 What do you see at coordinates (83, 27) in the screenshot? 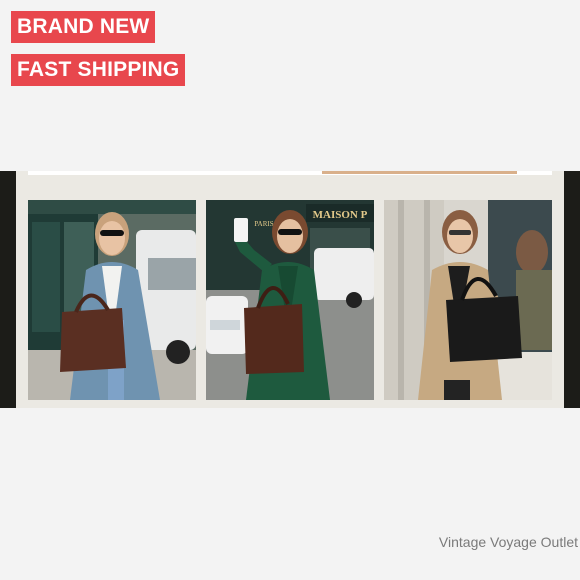
I see `brand-new-badge: BRAND NEW` at bounding box center [83, 27].